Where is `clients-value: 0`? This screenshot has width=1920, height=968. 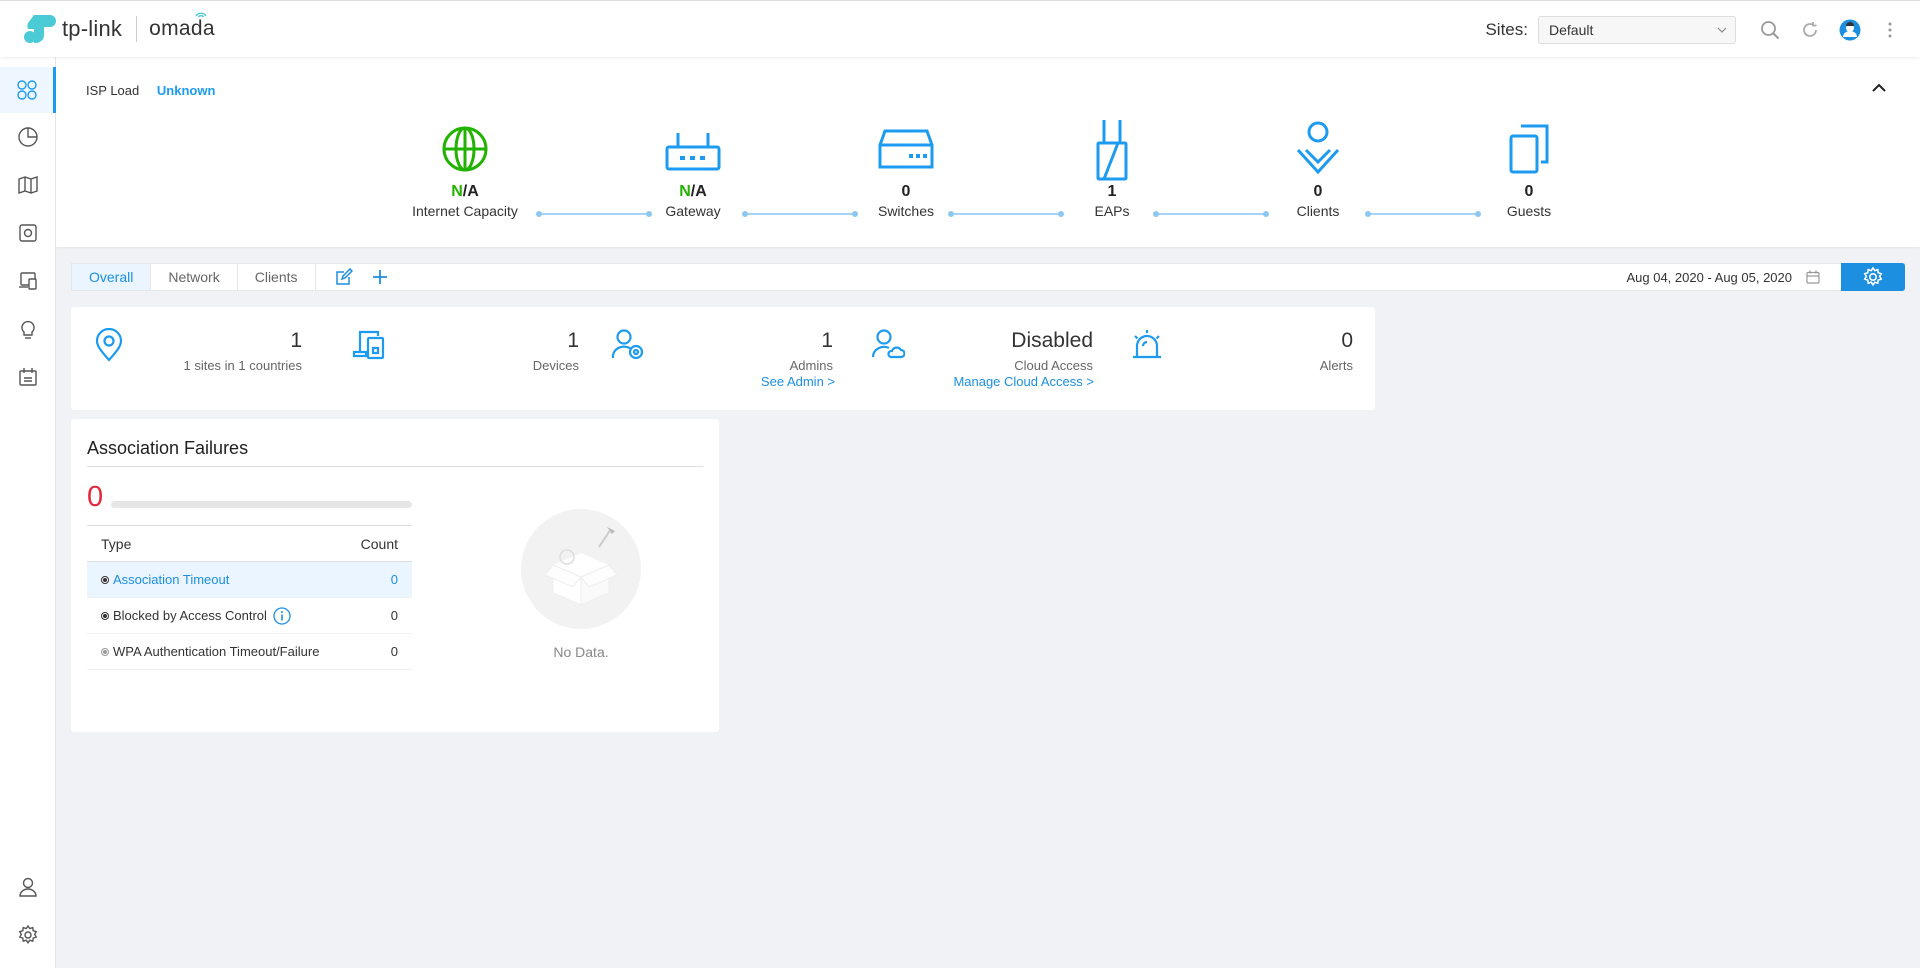
clients-value: 0 is located at coordinates (1318, 191).